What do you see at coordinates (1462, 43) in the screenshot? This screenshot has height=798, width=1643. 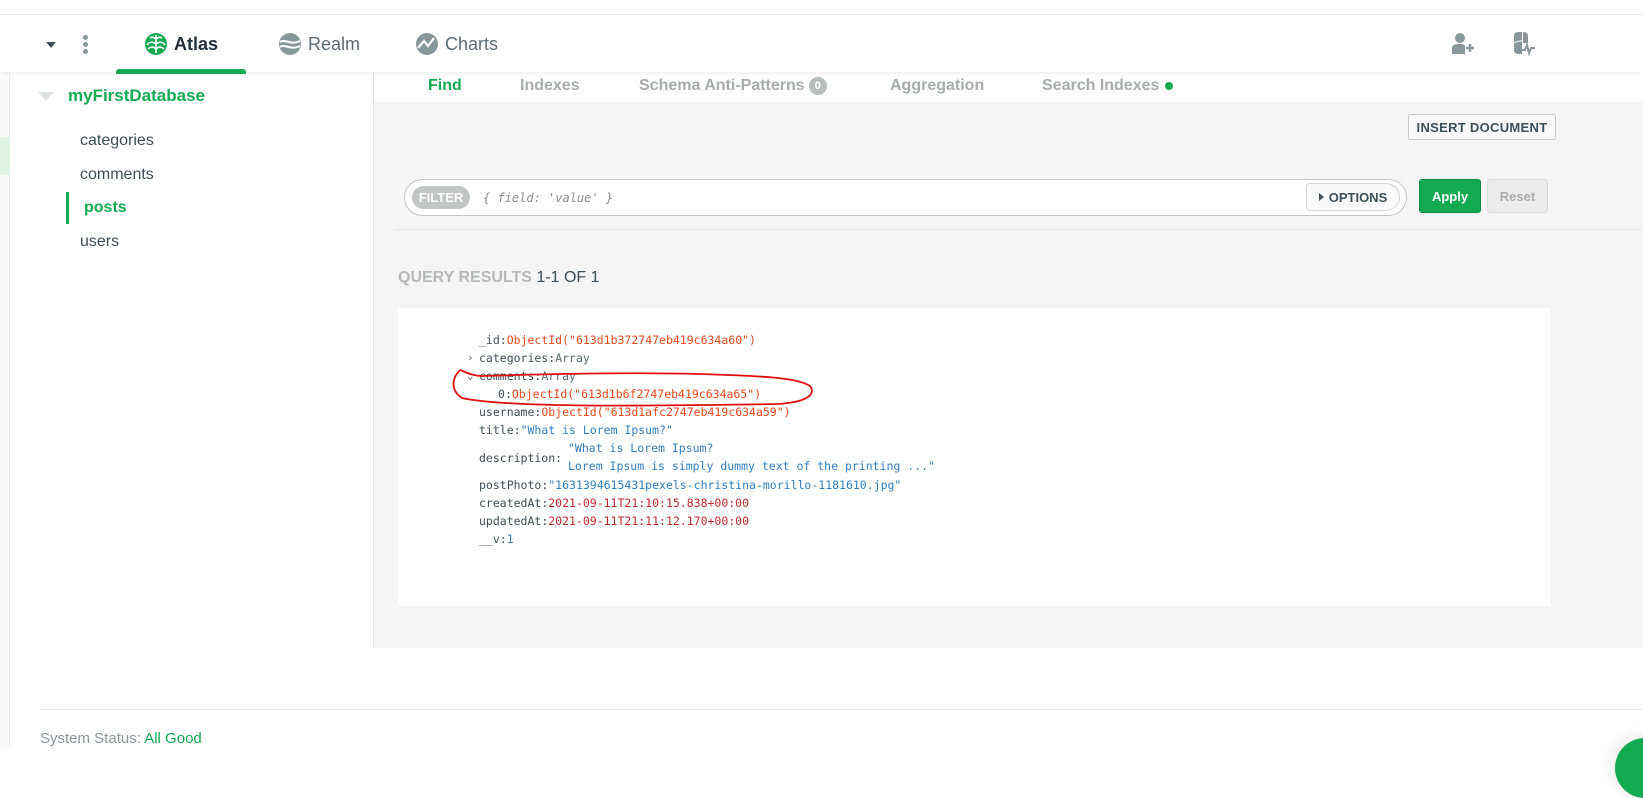 I see `invite-user-icon` at bounding box center [1462, 43].